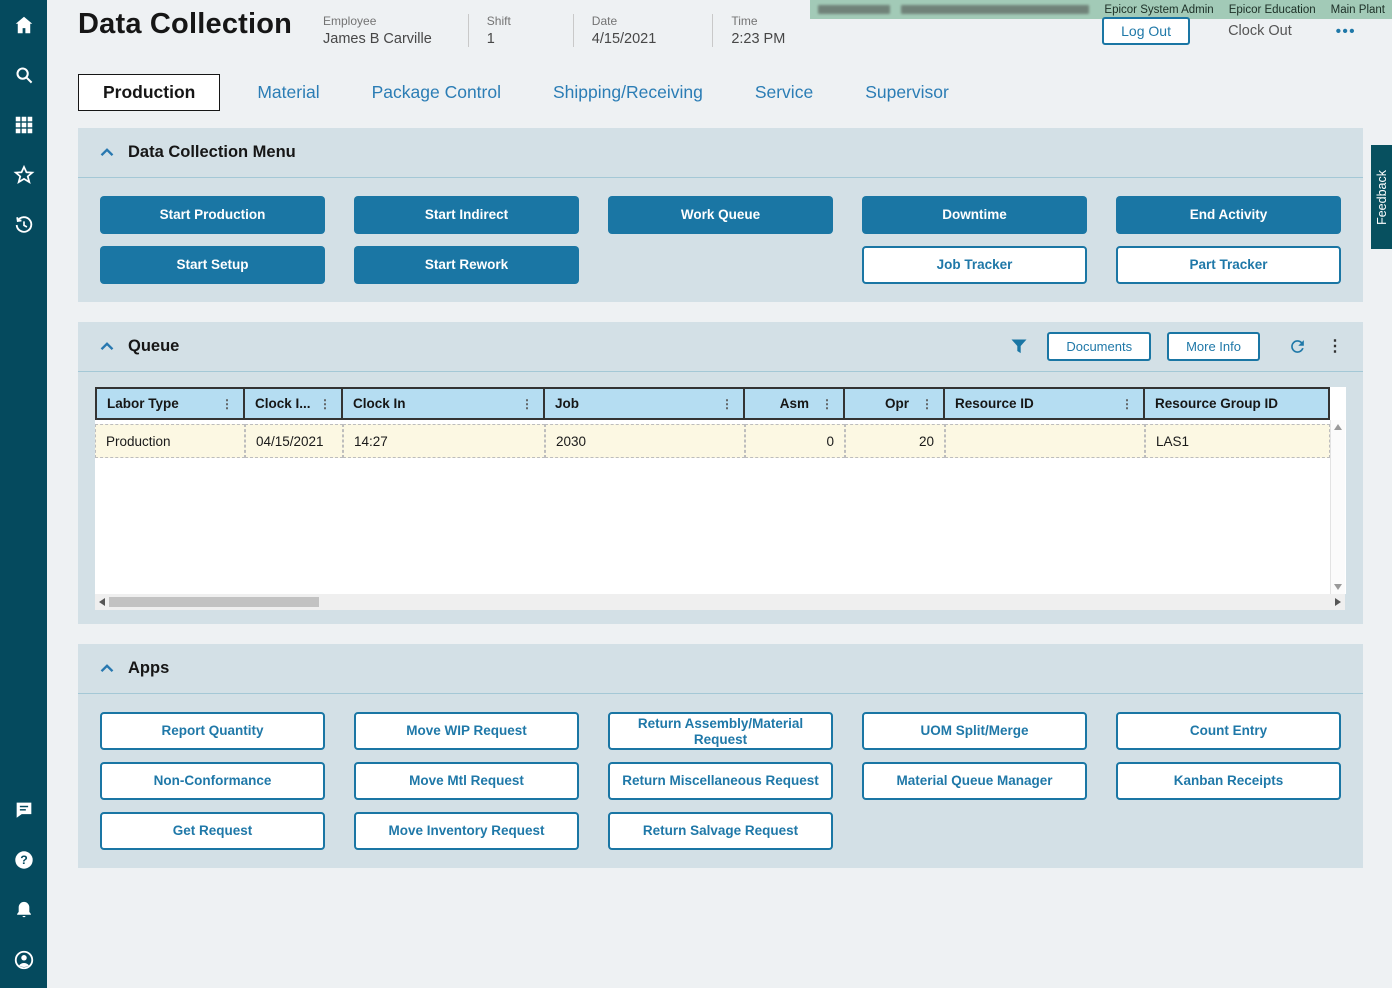 This screenshot has width=1392, height=988. Describe the element at coordinates (1019, 346) in the screenshot. I see `filter-icon` at that location.